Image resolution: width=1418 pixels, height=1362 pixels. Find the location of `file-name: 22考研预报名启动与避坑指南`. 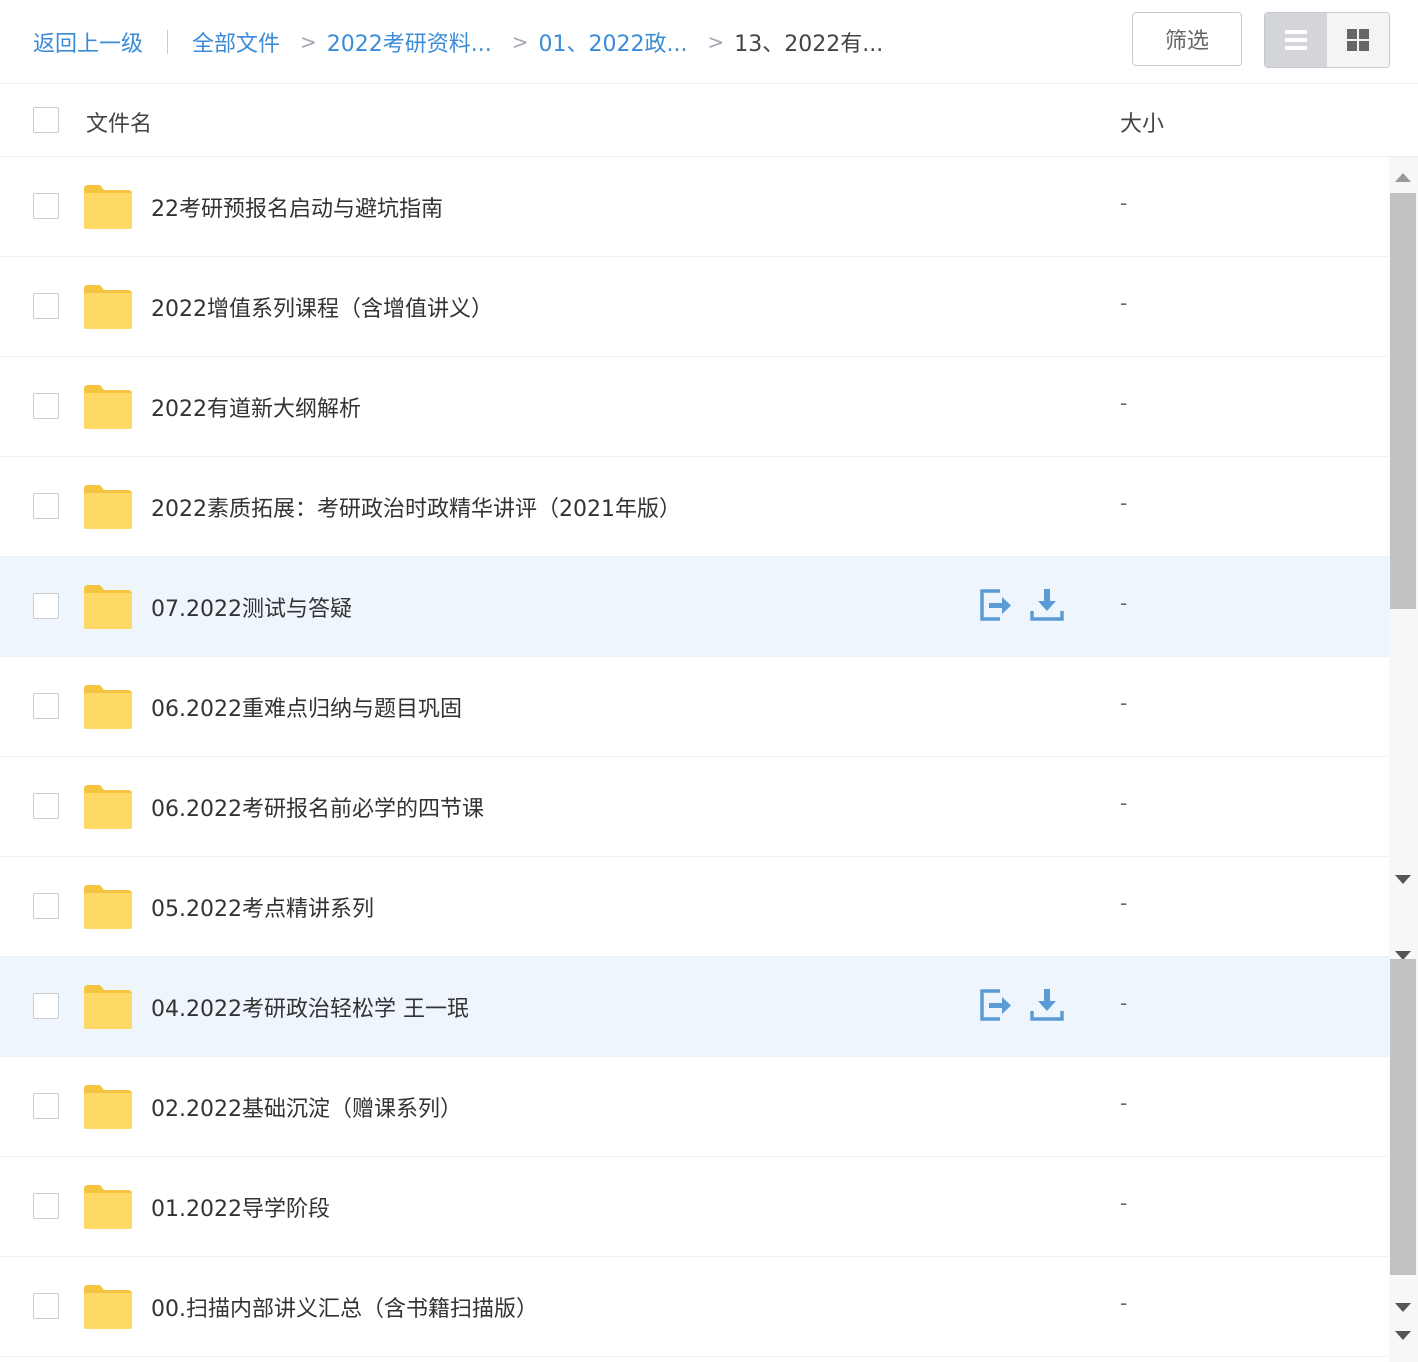

file-name: 22考研预报名启动与避坑指南 is located at coordinates (297, 207).